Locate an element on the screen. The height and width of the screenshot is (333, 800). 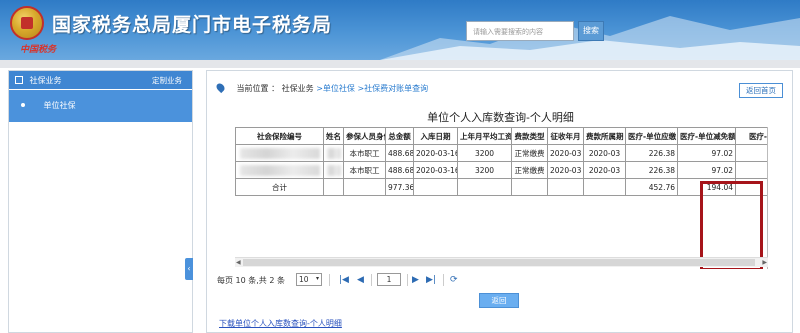
page-number-input: 1 is located at coordinates (389, 279).